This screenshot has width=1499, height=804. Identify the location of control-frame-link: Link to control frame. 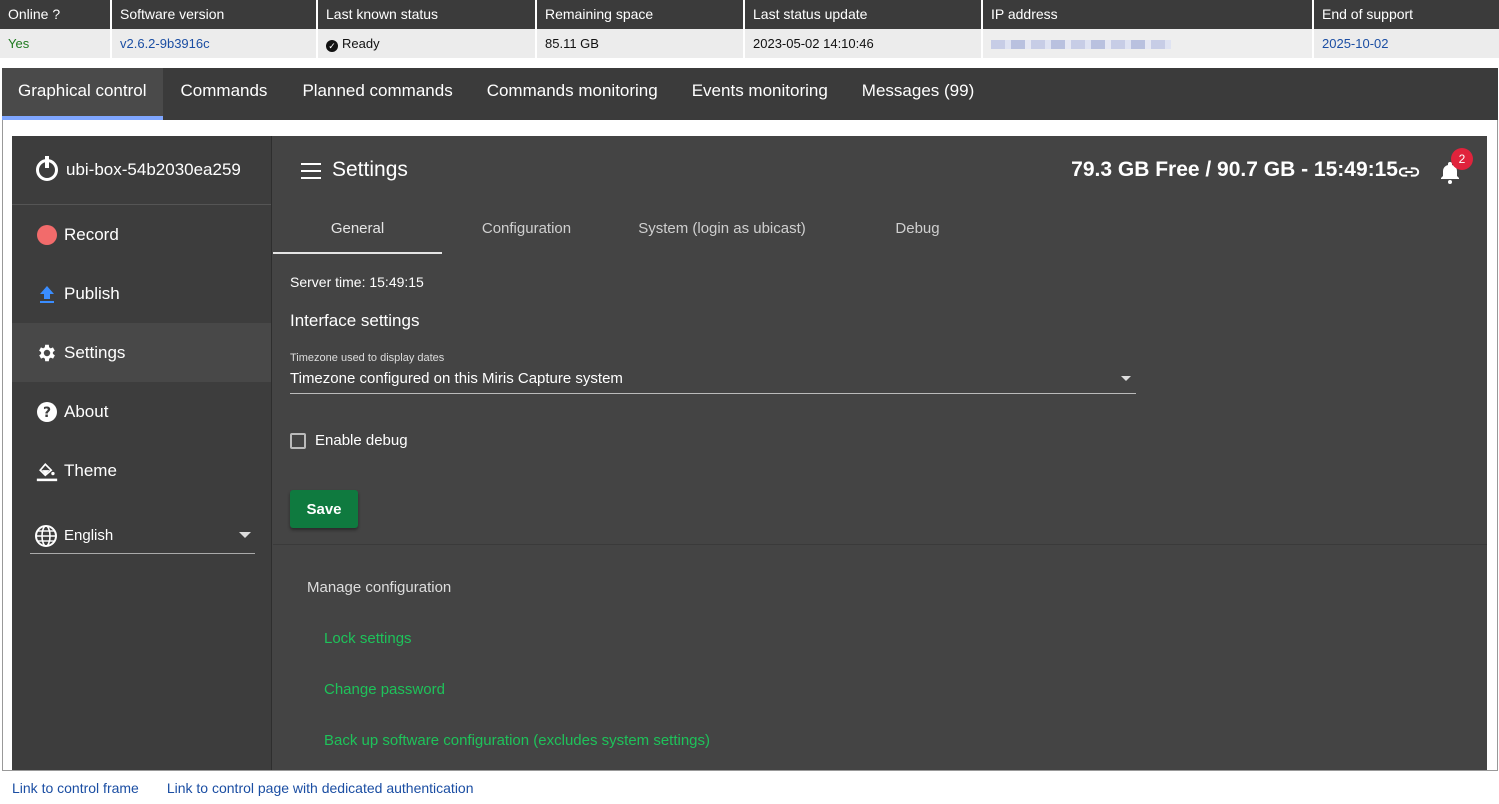
(75, 788).